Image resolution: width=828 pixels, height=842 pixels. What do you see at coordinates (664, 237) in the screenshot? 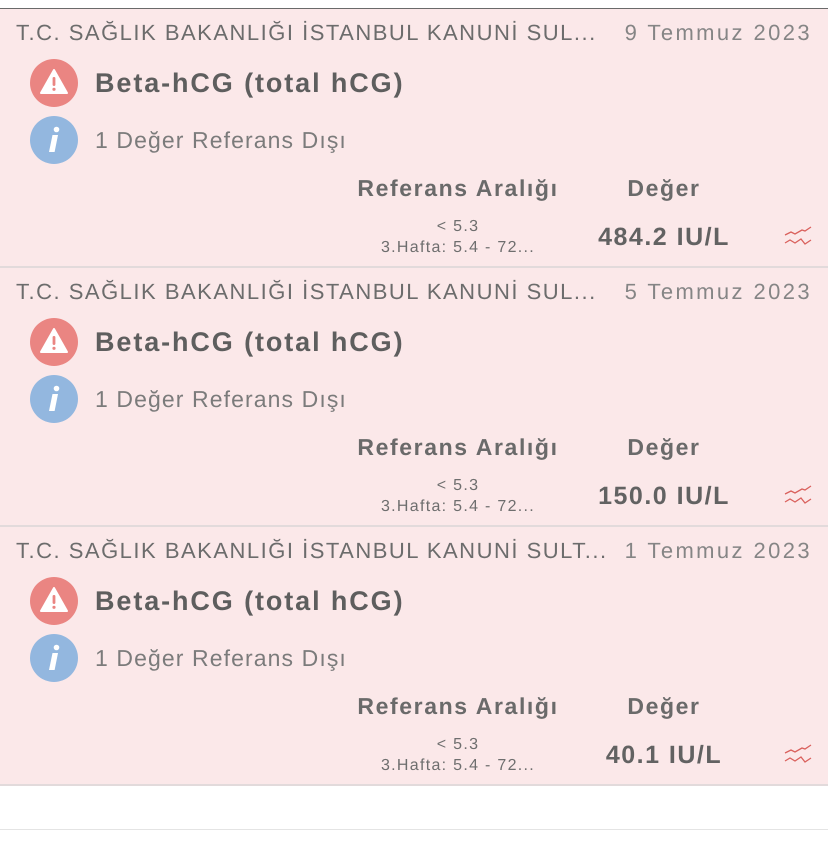
I see `result-value: 484.2 IU/L` at bounding box center [664, 237].